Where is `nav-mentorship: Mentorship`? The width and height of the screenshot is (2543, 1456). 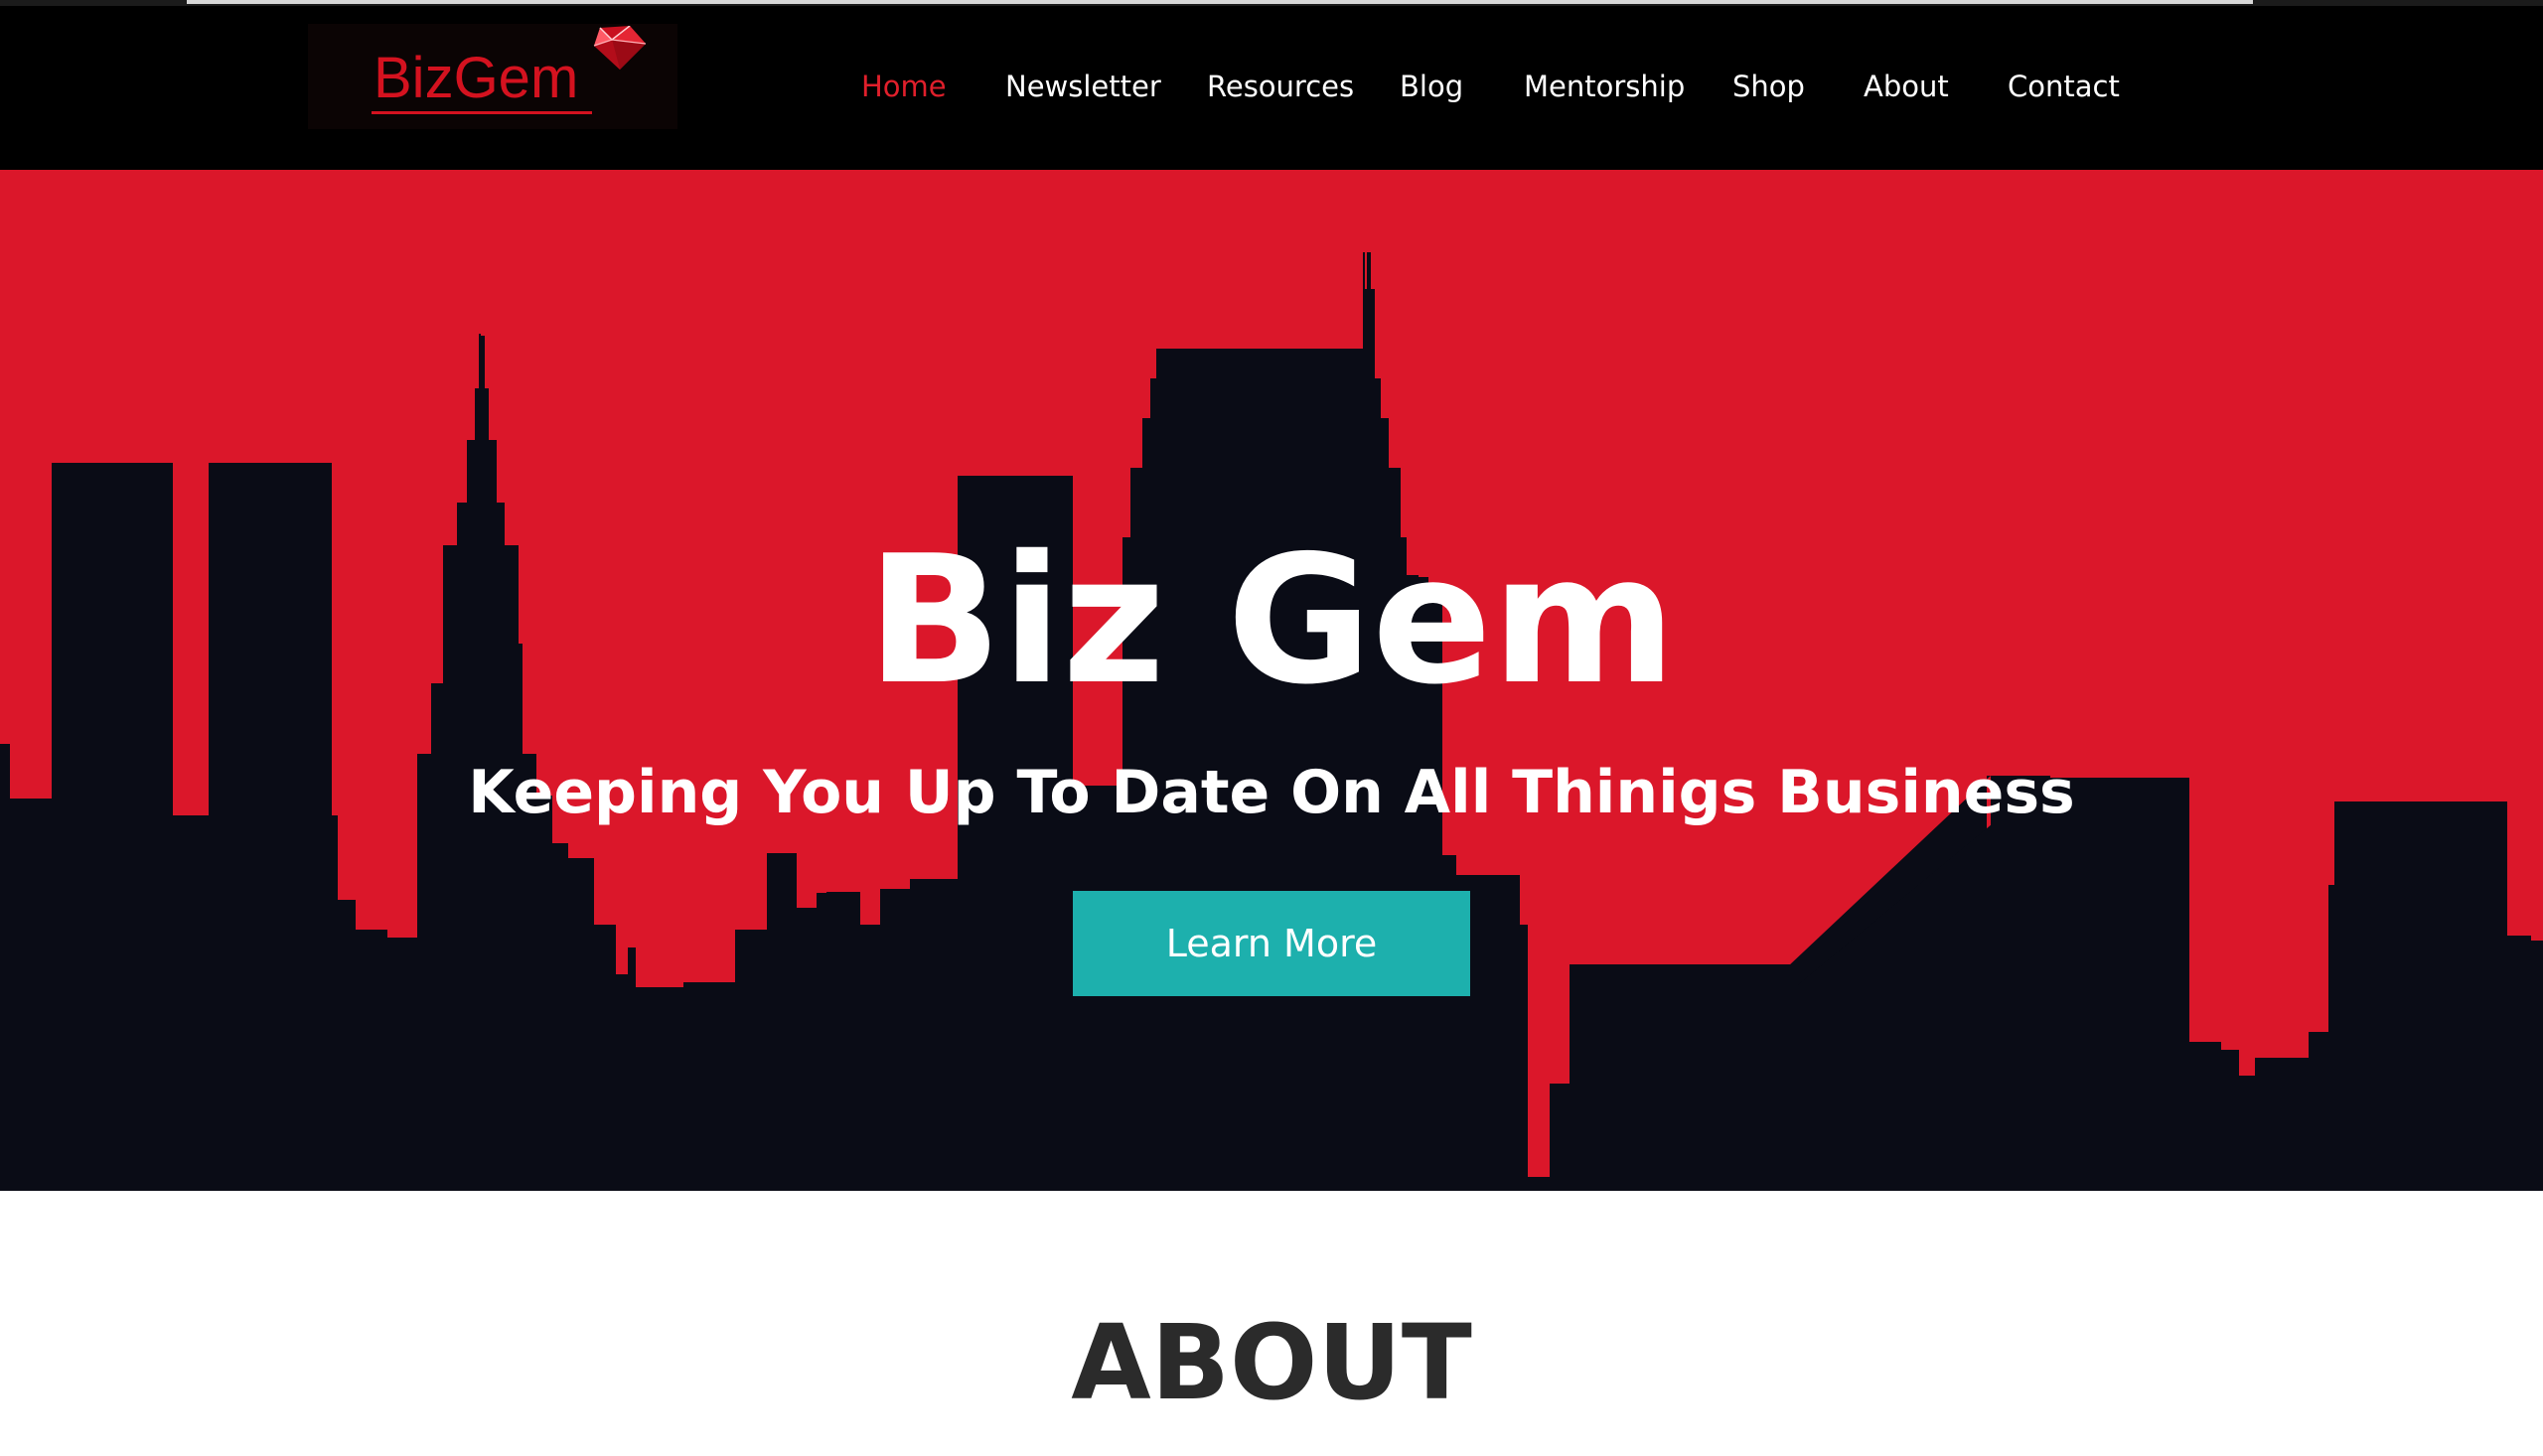 nav-mentorship: Mentorship is located at coordinates (1604, 86).